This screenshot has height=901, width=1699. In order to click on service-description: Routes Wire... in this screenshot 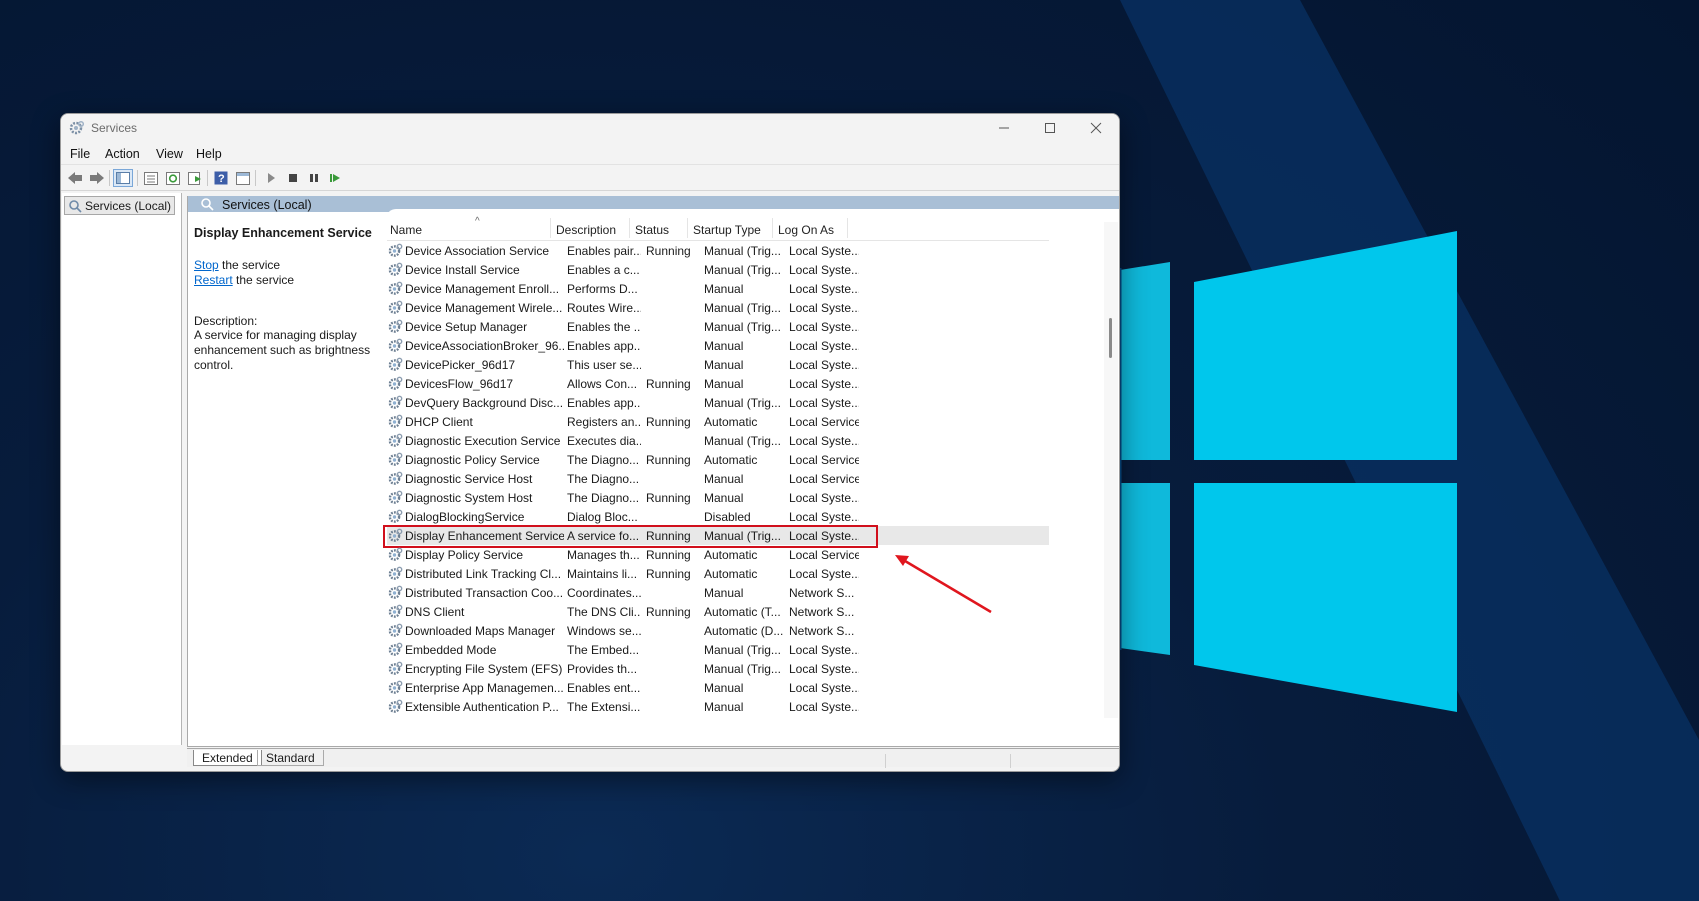, I will do `click(604, 308)`.